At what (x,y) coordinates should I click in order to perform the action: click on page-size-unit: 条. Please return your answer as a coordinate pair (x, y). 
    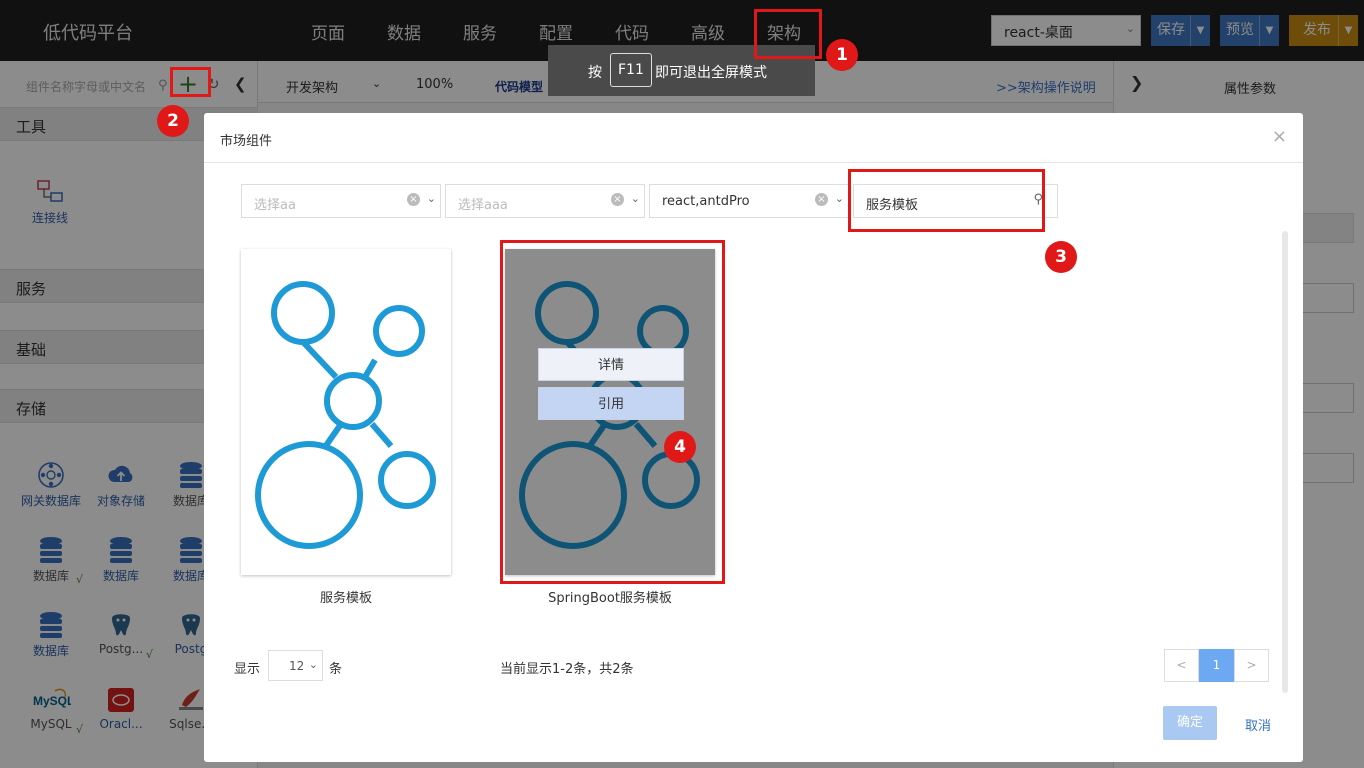
    Looking at the image, I should click on (336, 669).